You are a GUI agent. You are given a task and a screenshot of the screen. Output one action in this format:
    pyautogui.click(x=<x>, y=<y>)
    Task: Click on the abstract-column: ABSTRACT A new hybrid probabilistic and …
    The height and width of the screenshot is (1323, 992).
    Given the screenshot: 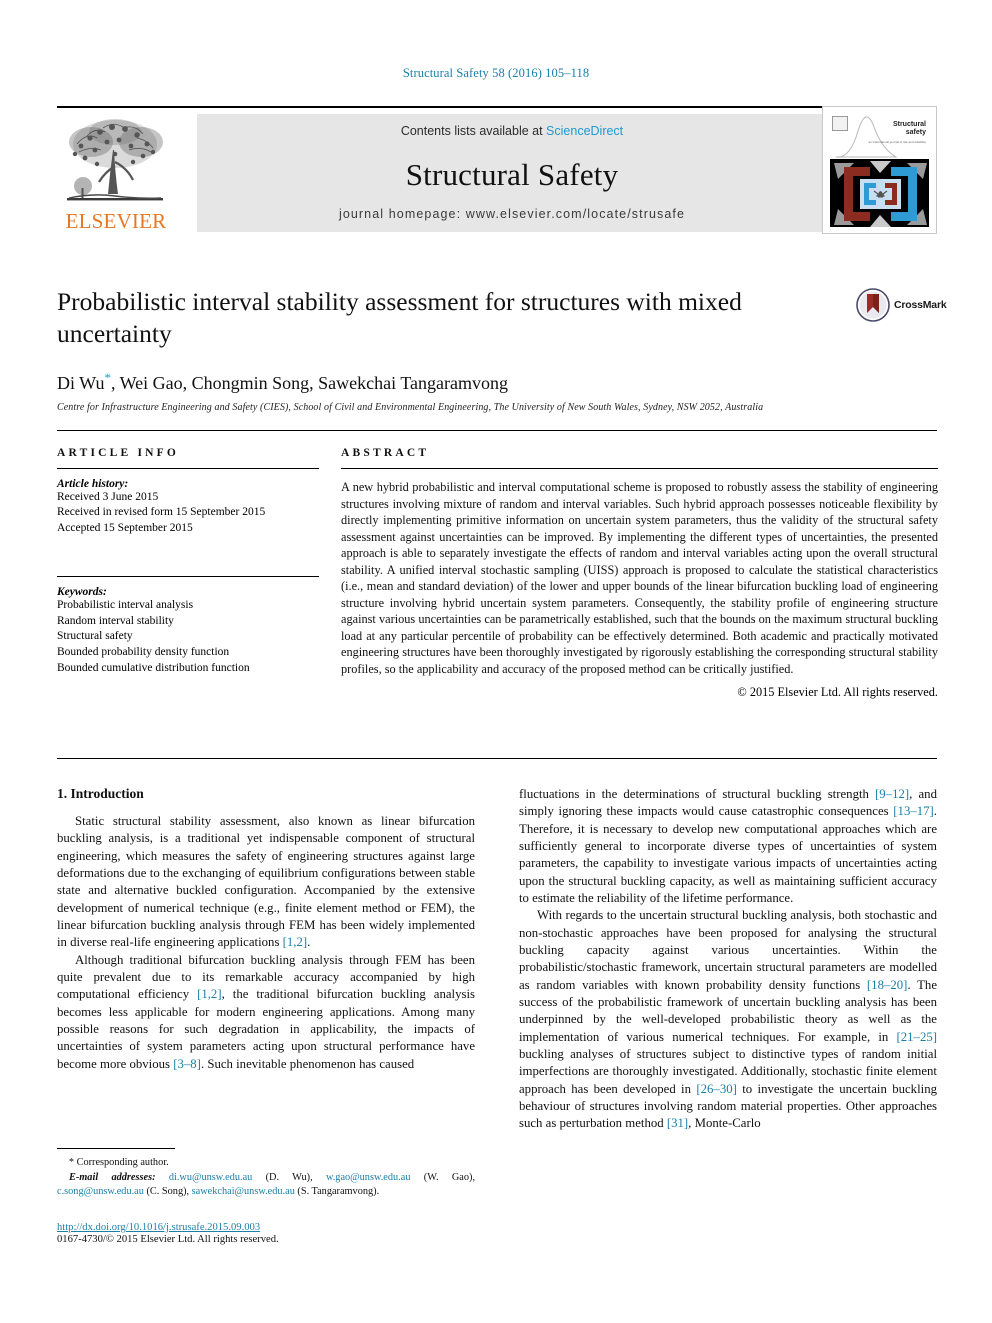 What is the action you would take?
    pyautogui.click(x=639, y=573)
    